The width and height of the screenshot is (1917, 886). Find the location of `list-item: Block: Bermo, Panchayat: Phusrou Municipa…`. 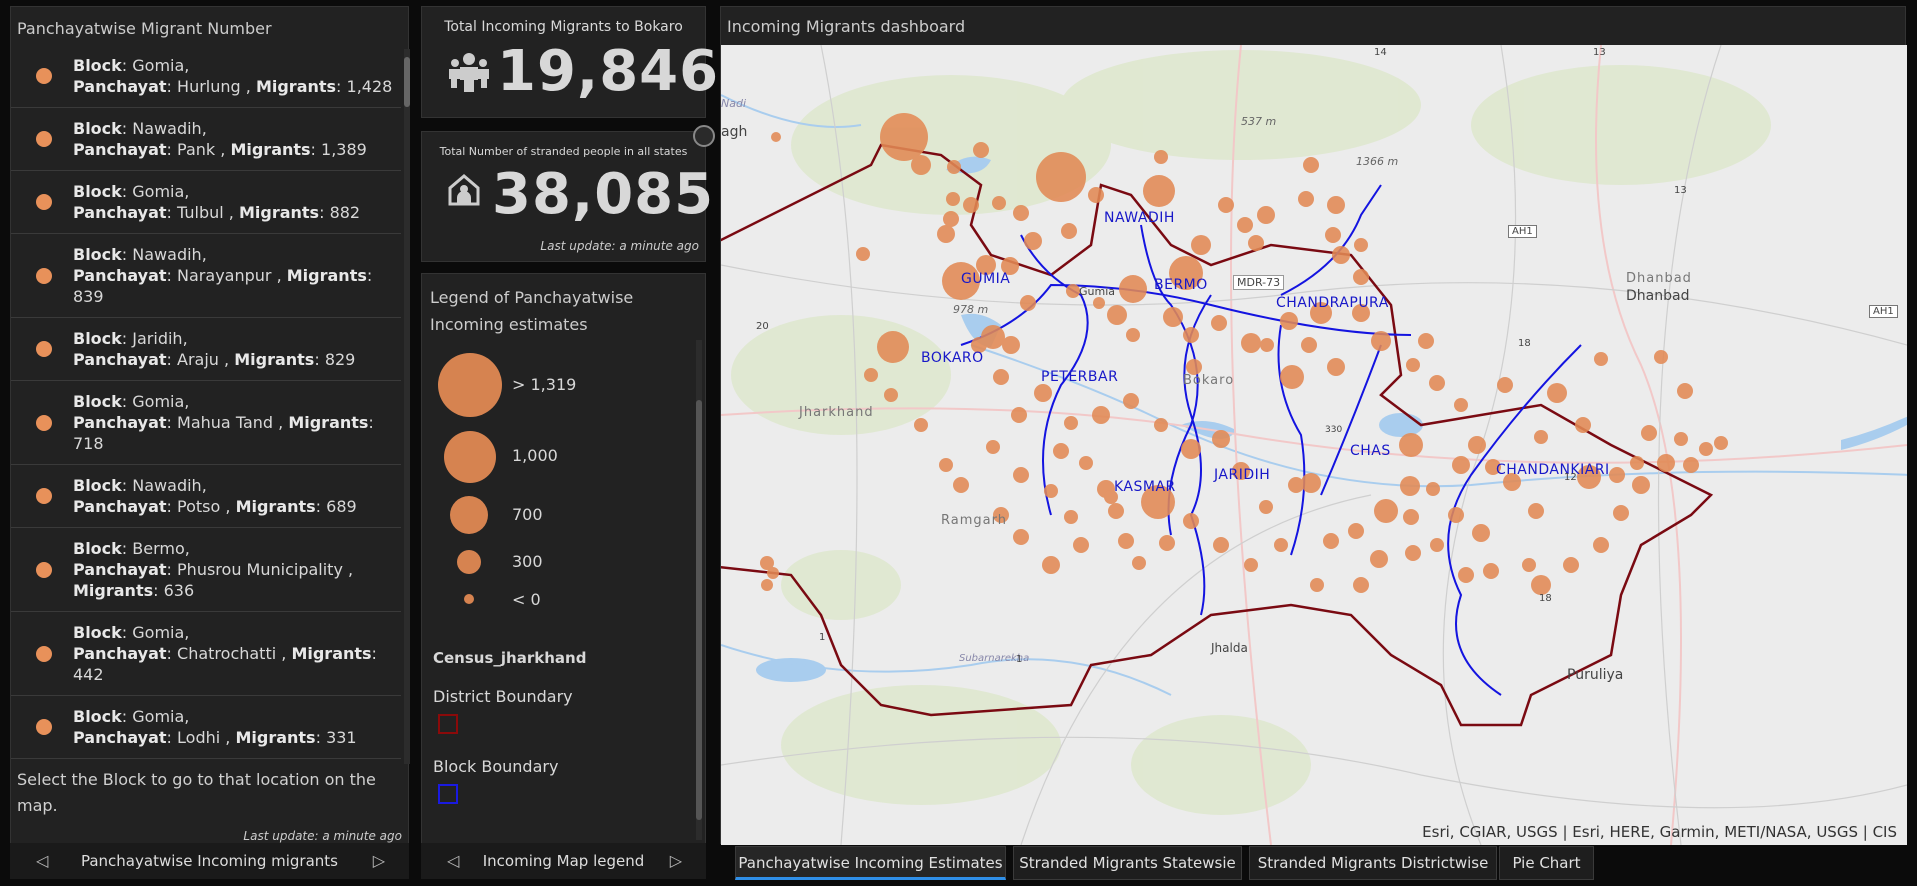

list-item: Block: Bermo, Panchayat: Phusrou Municipa… is located at coordinates (206, 570).